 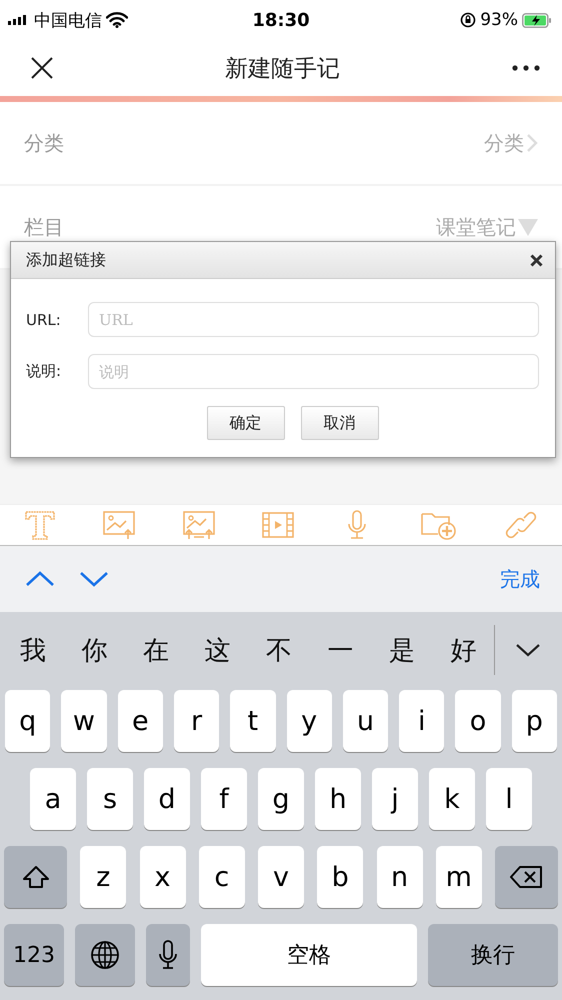 I want to click on expand-icon, so click(x=528, y=650).